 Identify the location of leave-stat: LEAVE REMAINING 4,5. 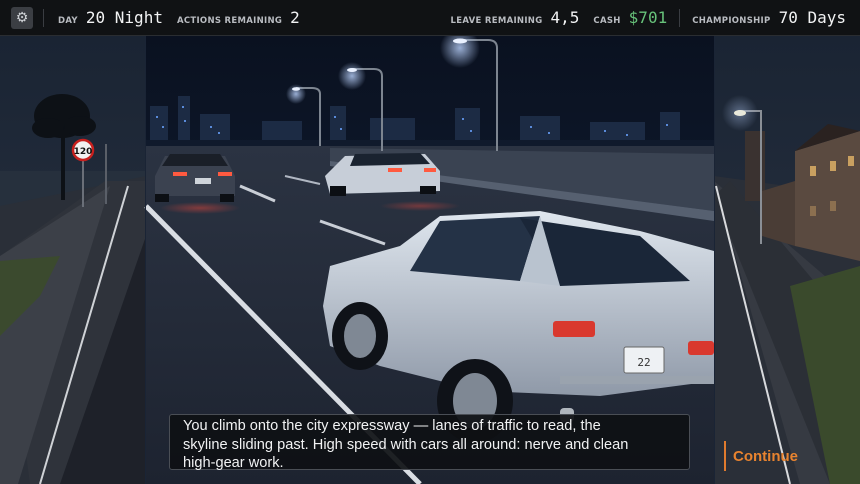
(515, 17).